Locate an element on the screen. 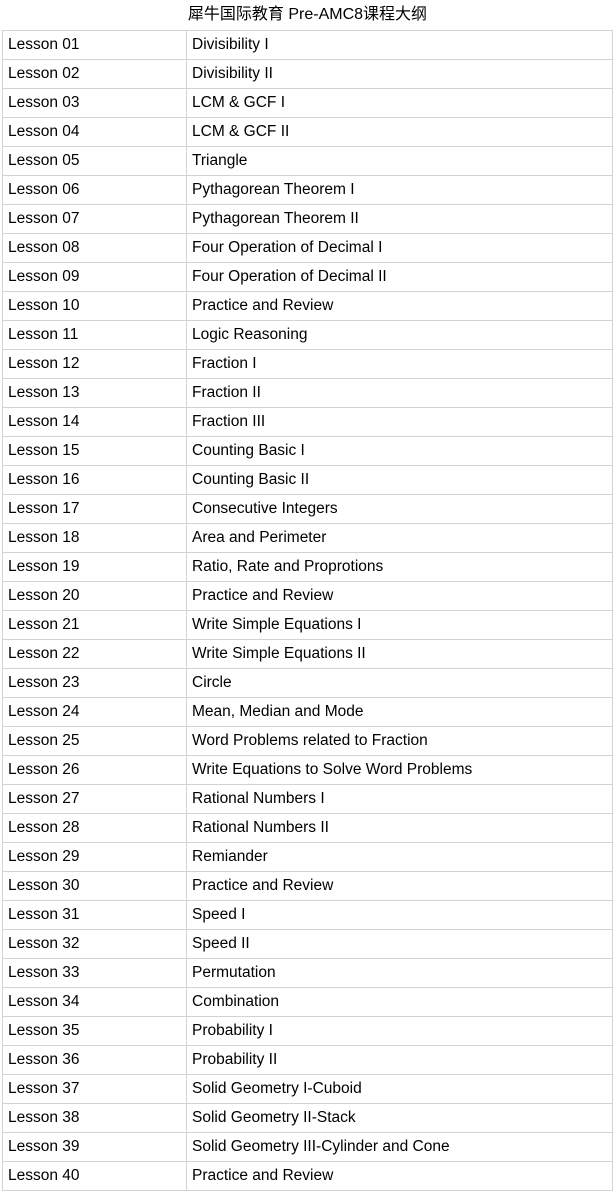 The image size is (615, 1191). table-row: Lesson 21 Write Simple Equations I is located at coordinates (307, 625).